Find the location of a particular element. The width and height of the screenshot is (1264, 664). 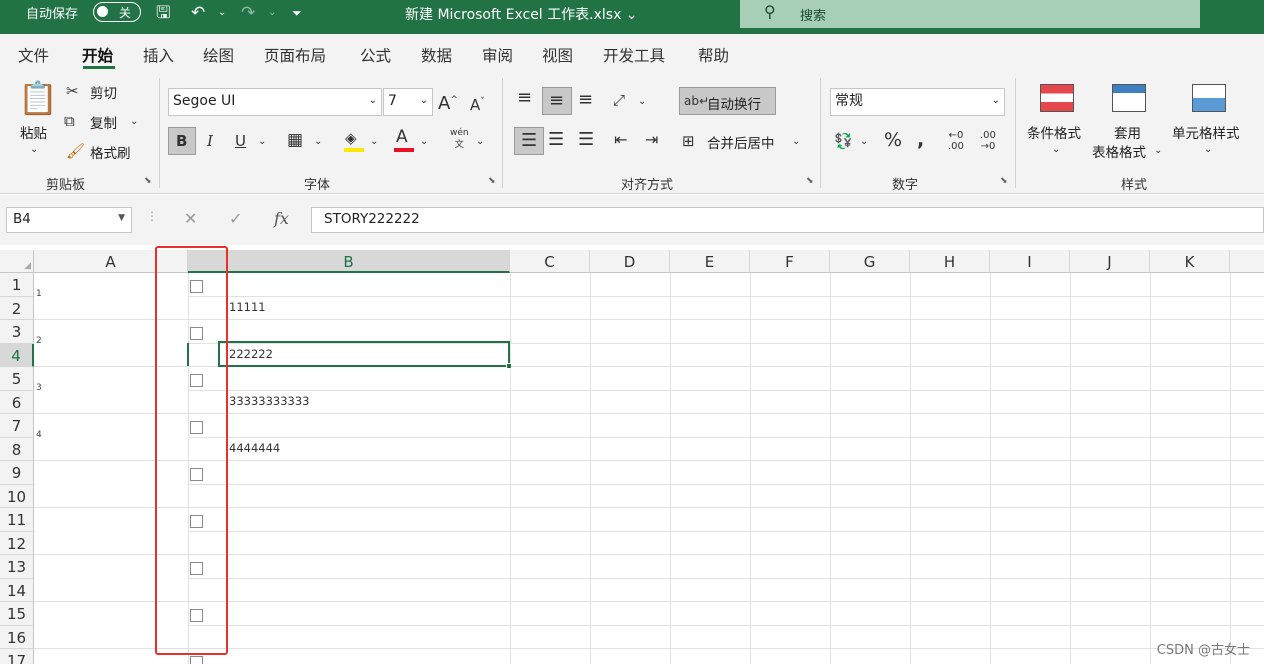

row-header-14: 14 is located at coordinates (17, 590).